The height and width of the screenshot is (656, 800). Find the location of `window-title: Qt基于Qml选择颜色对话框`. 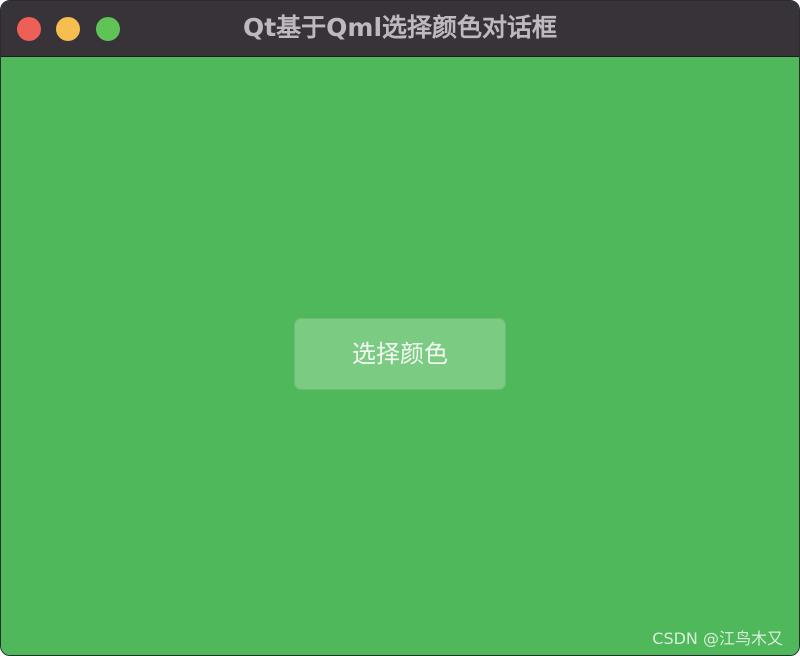

window-title: Qt基于Qml选择颜色对话框 is located at coordinates (400, 27).